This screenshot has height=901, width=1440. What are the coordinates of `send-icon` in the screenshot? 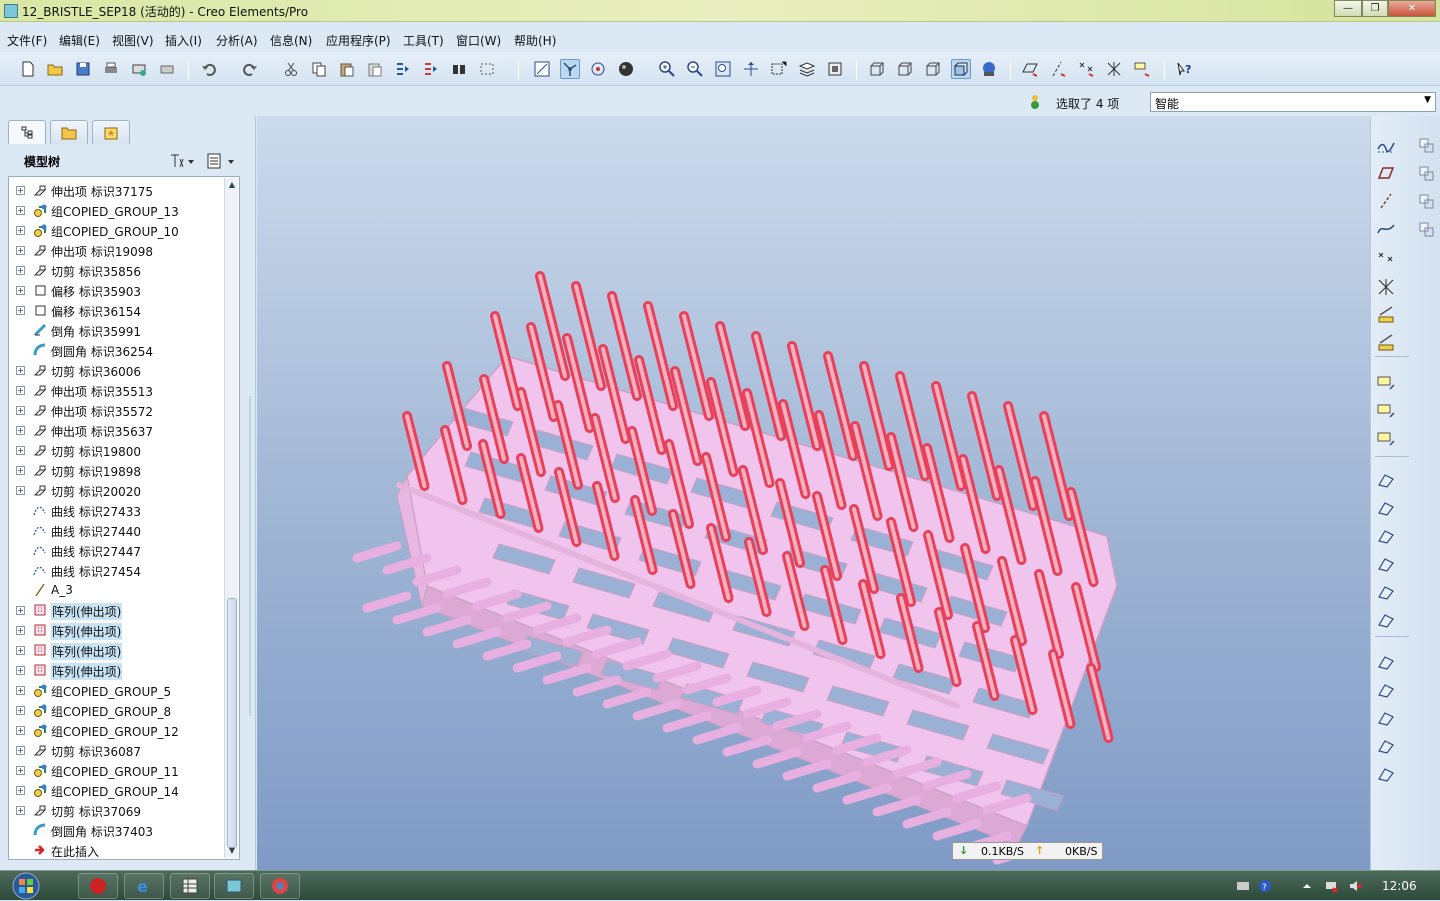 It's located at (139, 69).